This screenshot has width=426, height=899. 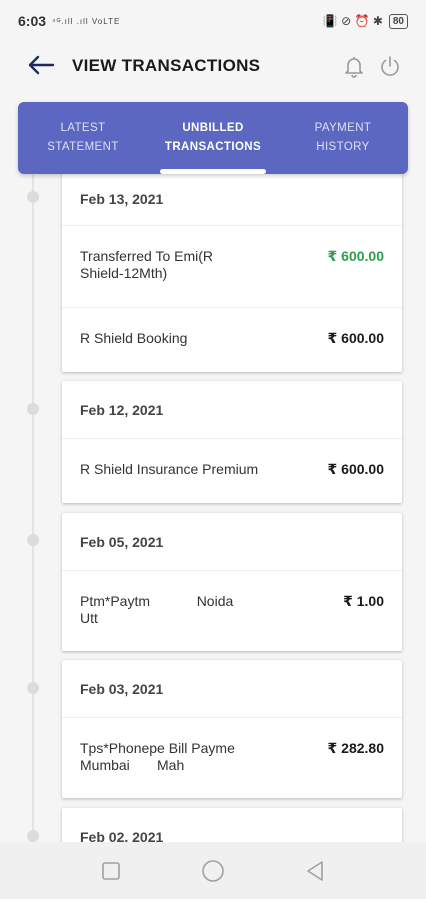 What do you see at coordinates (134, 338) in the screenshot?
I see `transaction-description: R Shield Booking` at bounding box center [134, 338].